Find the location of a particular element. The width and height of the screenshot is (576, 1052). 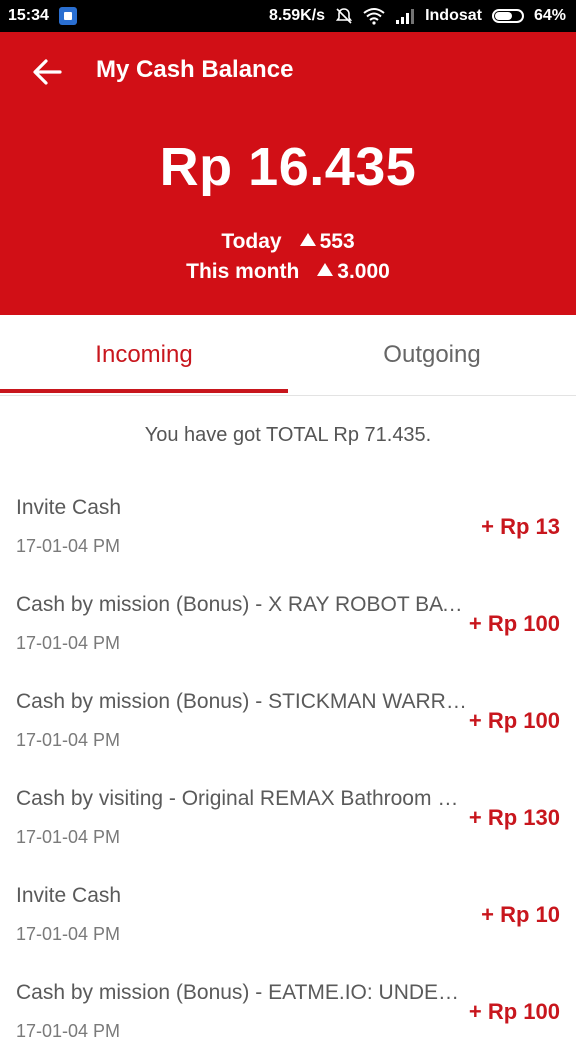

cash-balance: Rp 16.435 is located at coordinates (288, 167).